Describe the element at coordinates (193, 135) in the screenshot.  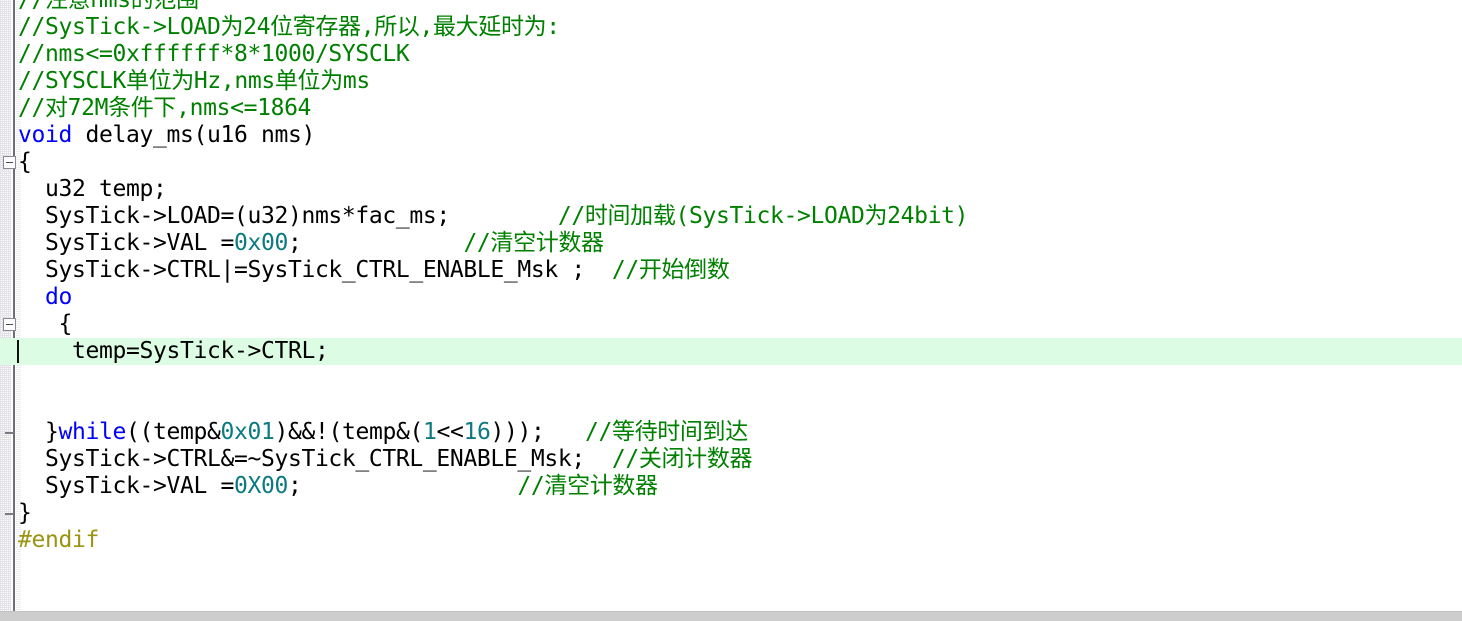
I see `code-token-plain: delay_ms(u16 nms)` at that location.